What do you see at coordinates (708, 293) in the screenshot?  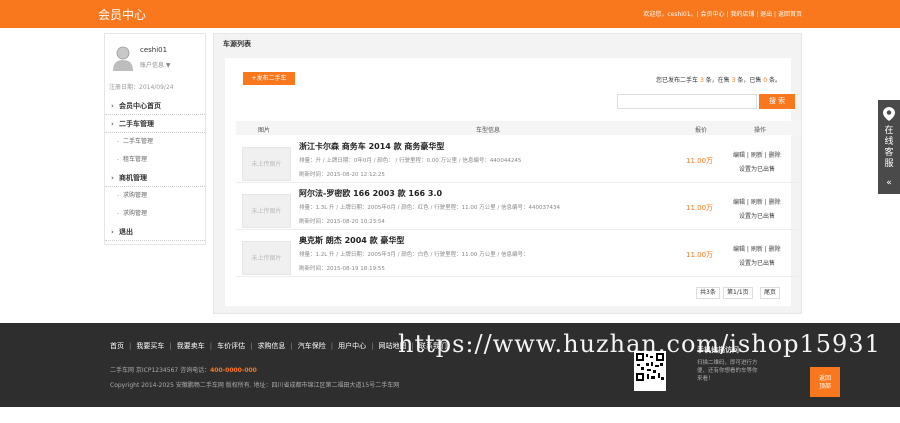 I see `pager-total: 共3条` at bounding box center [708, 293].